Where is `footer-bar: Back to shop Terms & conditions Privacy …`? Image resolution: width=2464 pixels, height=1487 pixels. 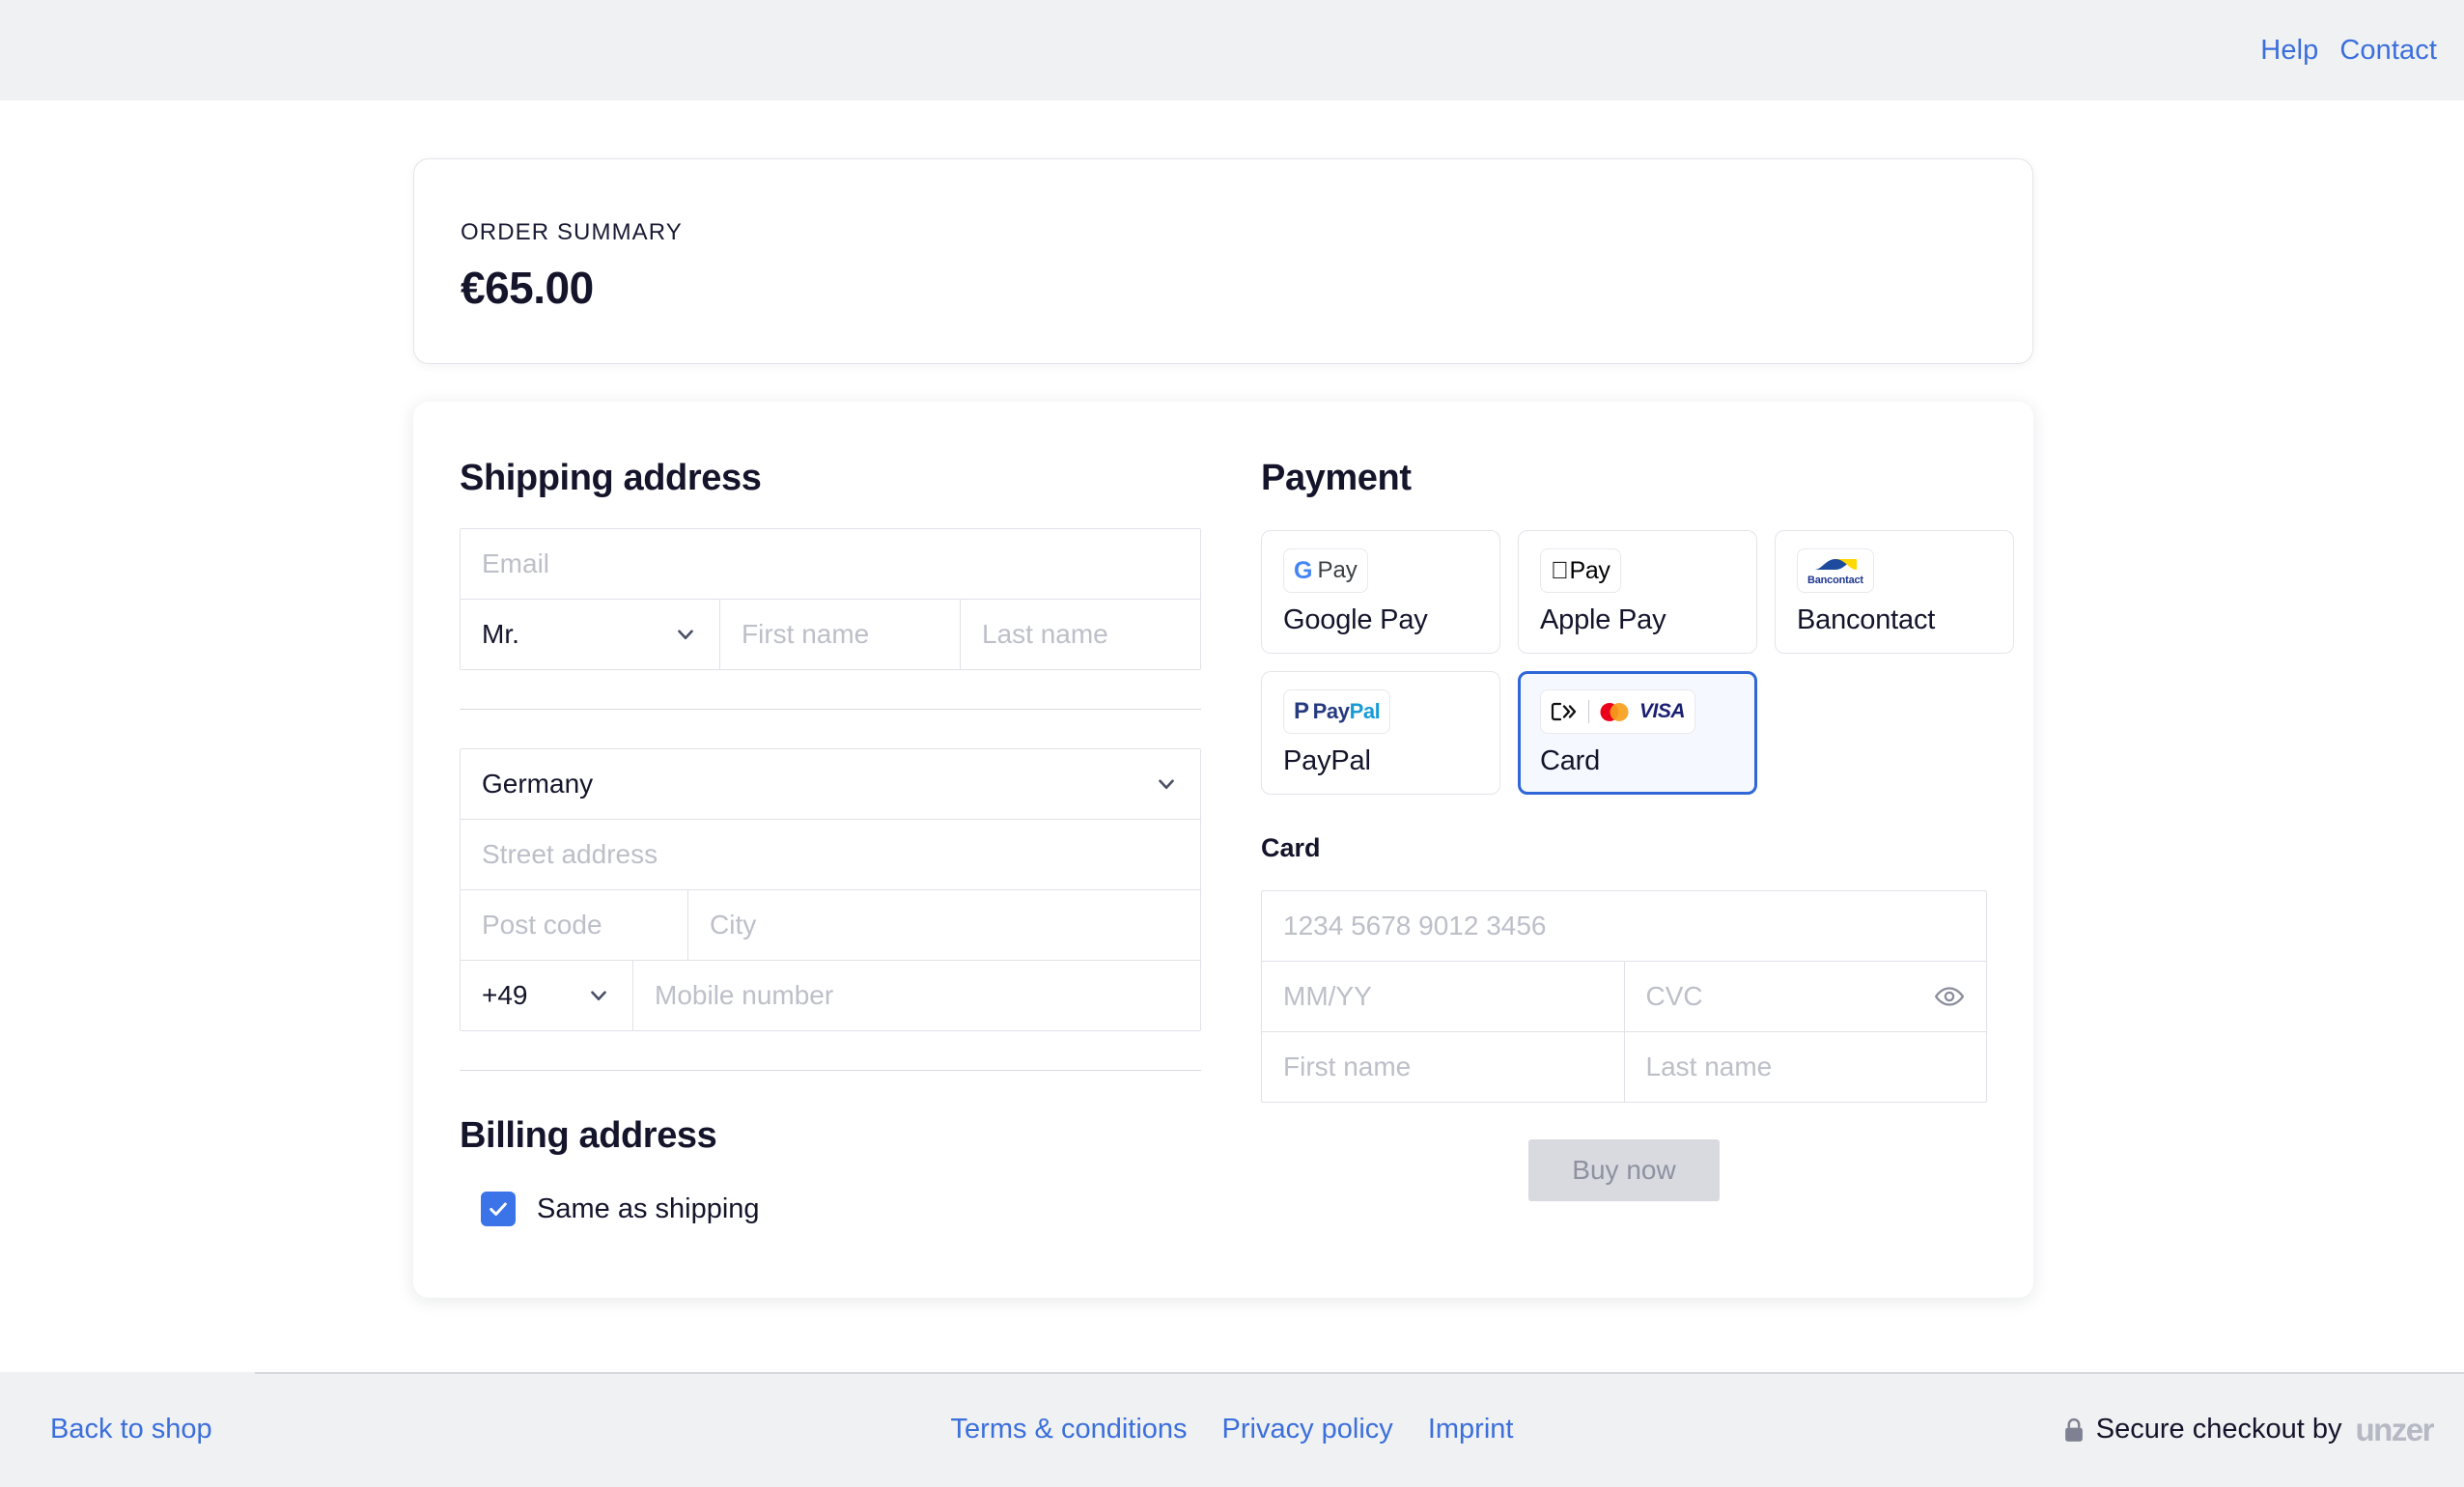
footer-bar: Back to shop Terms & conditions Privacy … is located at coordinates (1232, 1429).